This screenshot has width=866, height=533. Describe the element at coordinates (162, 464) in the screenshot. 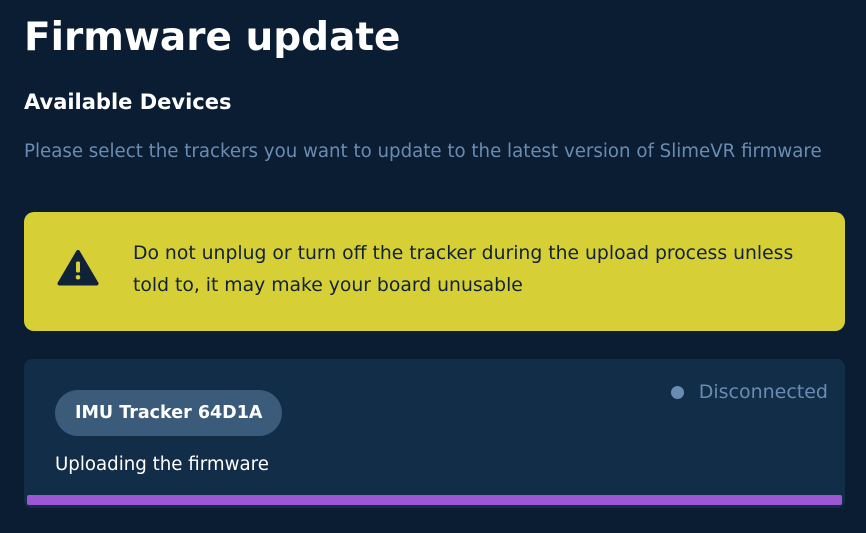

I see `upload-status-text: Uploading the firmware` at that location.